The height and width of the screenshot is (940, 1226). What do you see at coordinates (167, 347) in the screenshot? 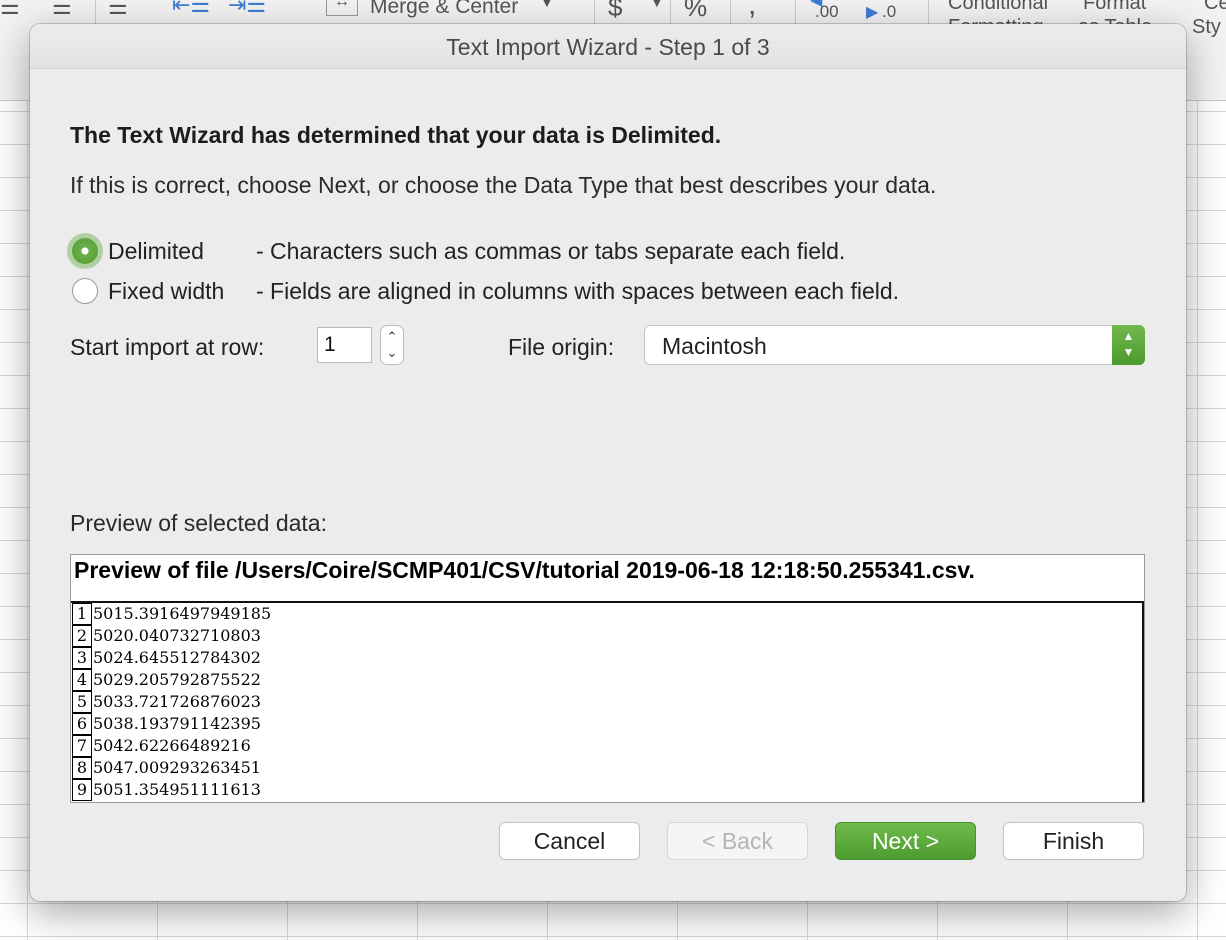
I see `start-row-label: Start import at row:` at bounding box center [167, 347].